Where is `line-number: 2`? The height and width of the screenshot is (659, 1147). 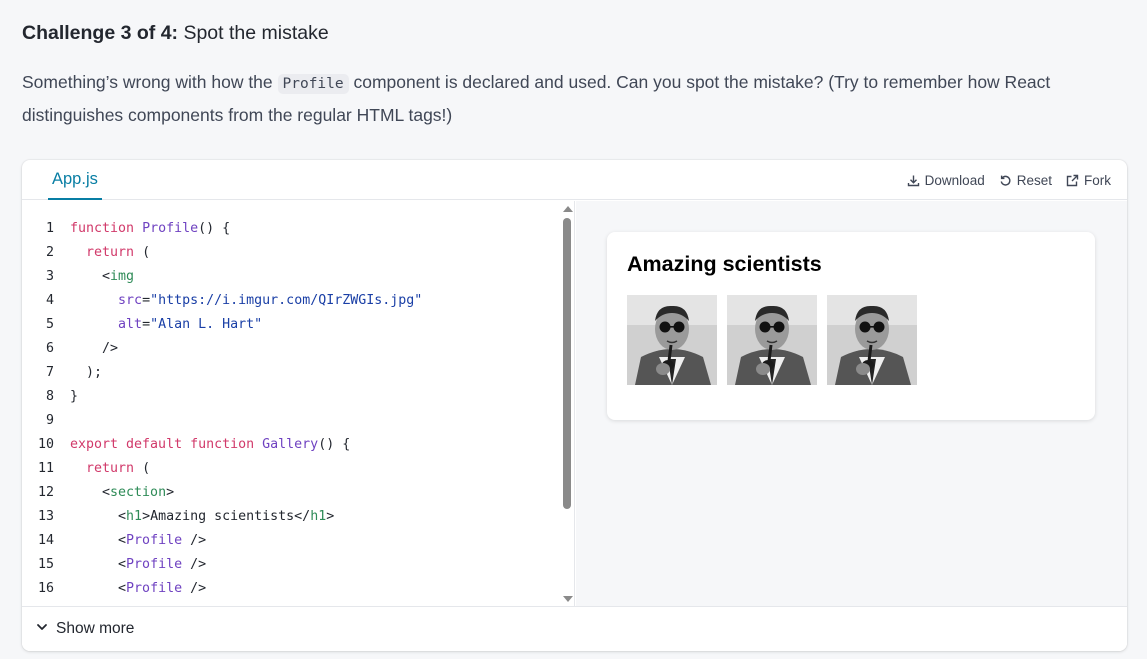 line-number: 2 is located at coordinates (49, 252).